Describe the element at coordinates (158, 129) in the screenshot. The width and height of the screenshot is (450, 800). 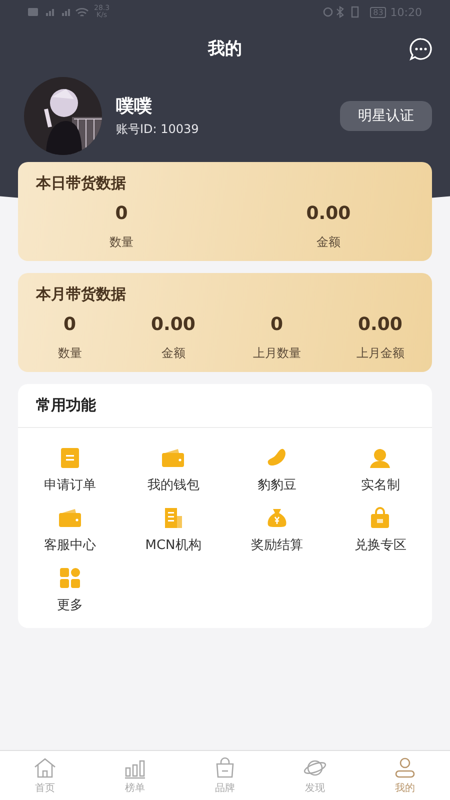
I see `account-id: 账号ID: 10039` at that location.